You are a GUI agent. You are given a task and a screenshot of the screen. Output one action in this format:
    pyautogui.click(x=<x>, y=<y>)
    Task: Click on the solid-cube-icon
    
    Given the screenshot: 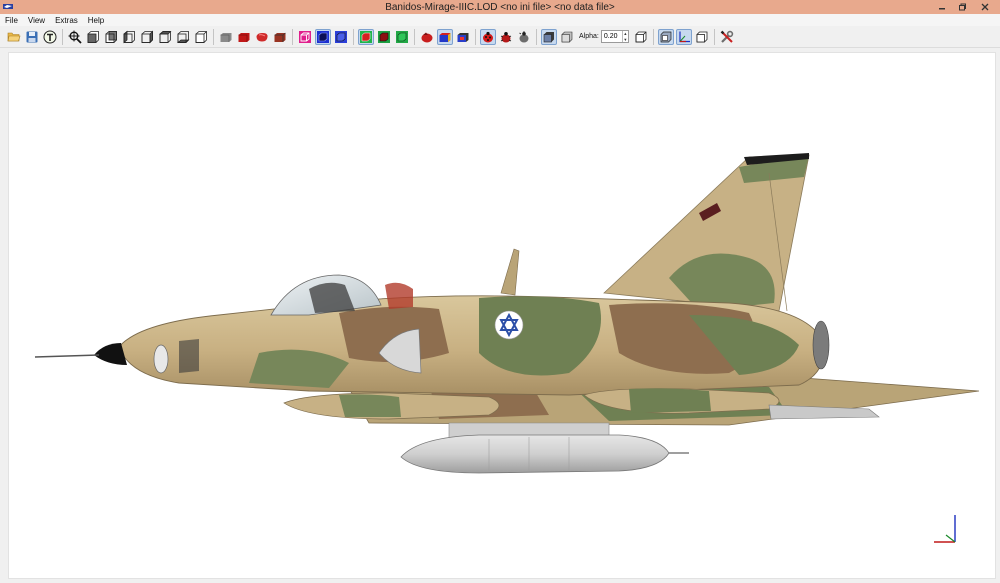 What is the action you would take?
    pyautogui.click(x=323, y=36)
    